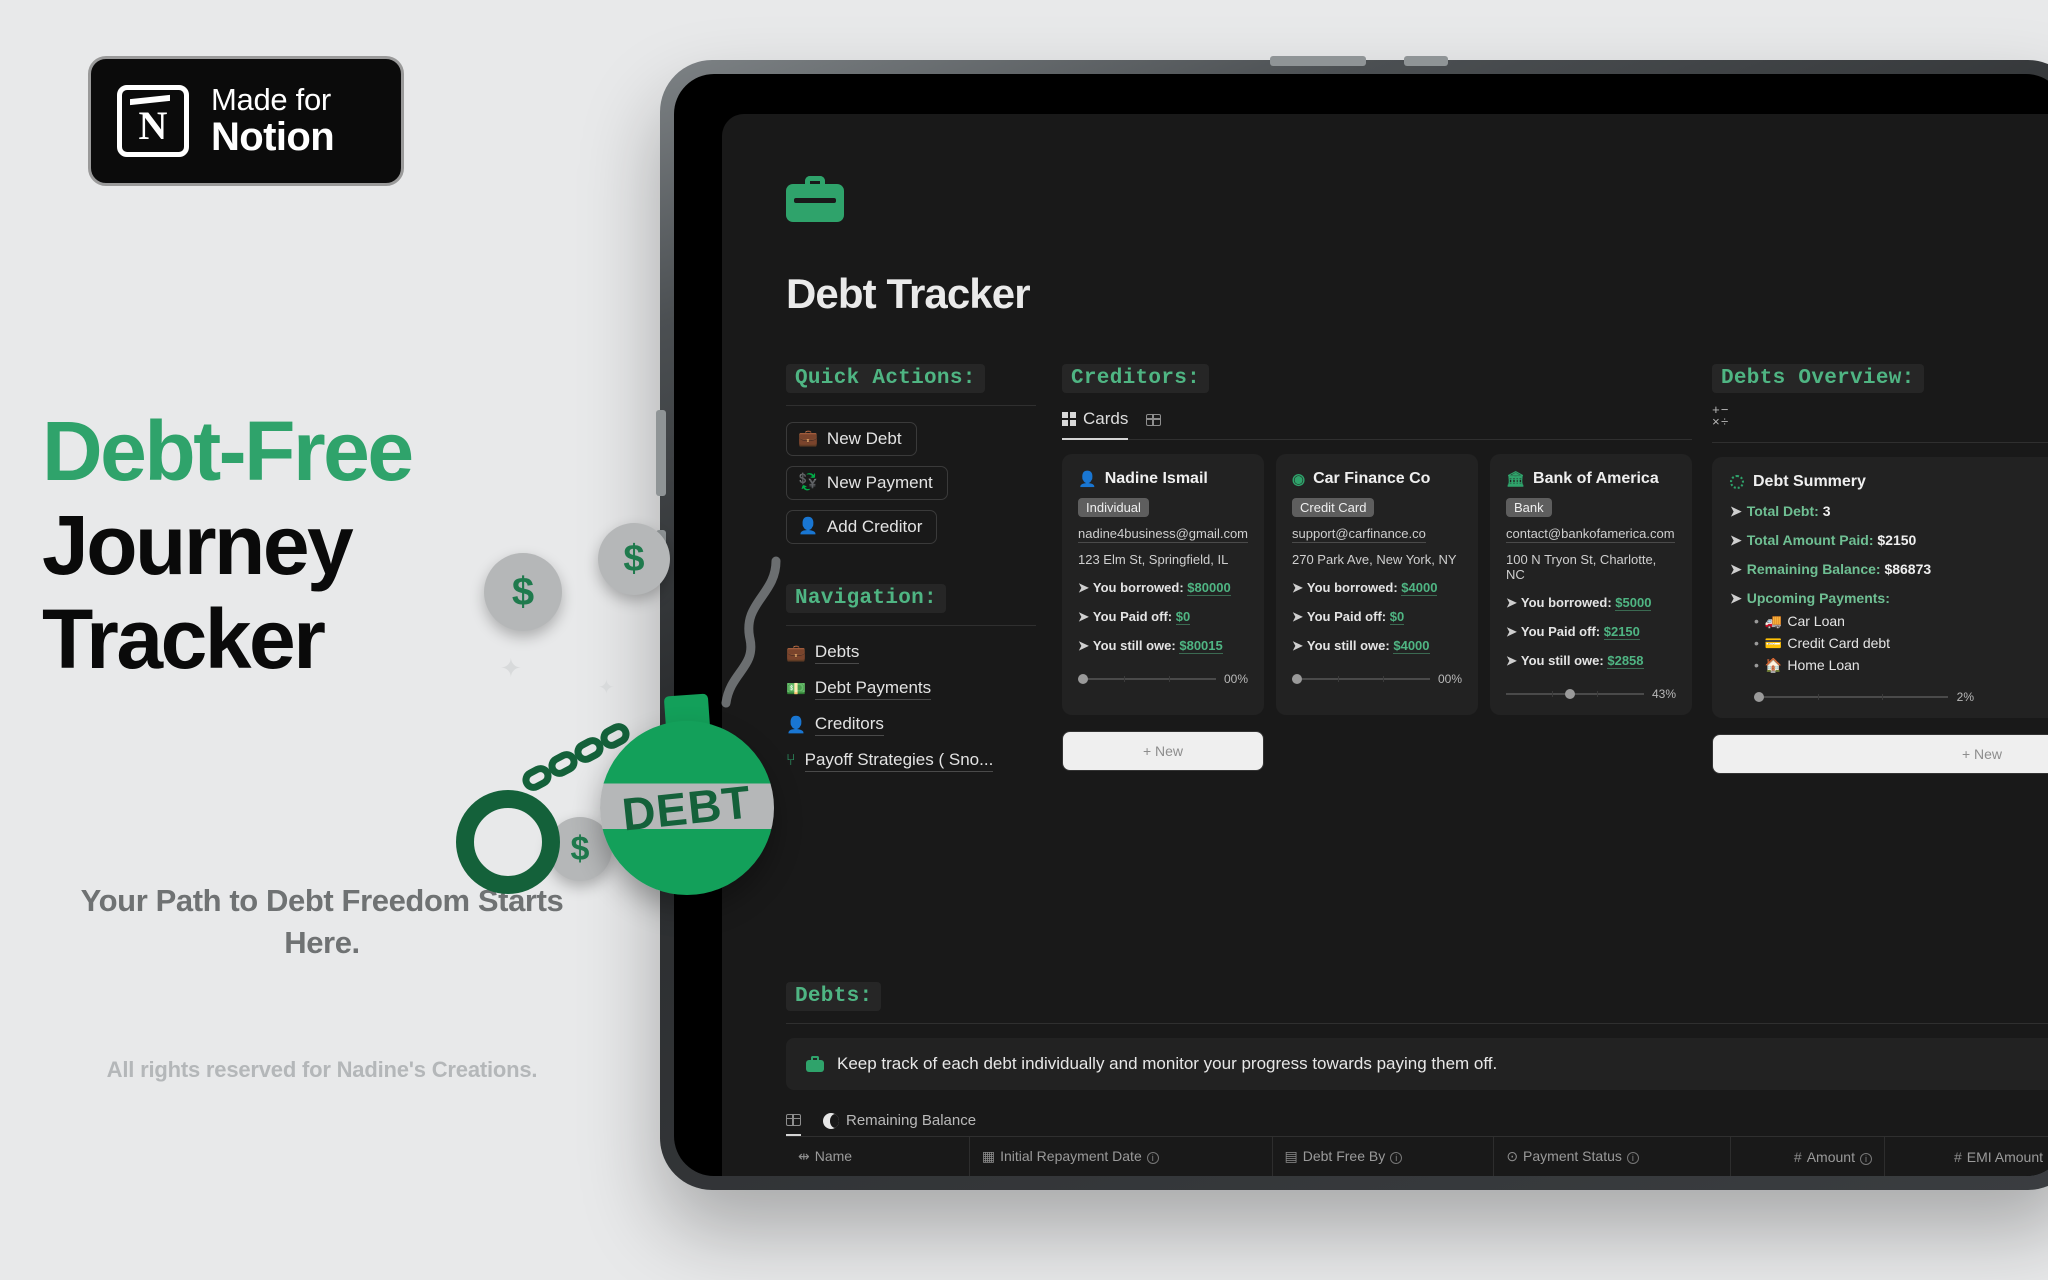 The height and width of the screenshot is (1280, 2048). Describe the element at coordinates (661, 453) in the screenshot. I see `device-volume-button` at that location.